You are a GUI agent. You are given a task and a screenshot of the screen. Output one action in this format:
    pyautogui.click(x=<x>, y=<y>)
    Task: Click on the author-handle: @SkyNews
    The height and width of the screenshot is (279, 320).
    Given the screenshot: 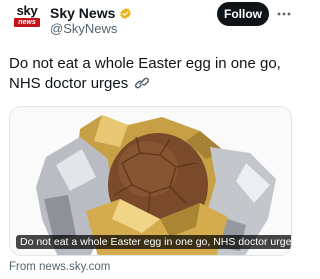 What is the action you would take?
    pyautogui.click(x=83, y=28)
    